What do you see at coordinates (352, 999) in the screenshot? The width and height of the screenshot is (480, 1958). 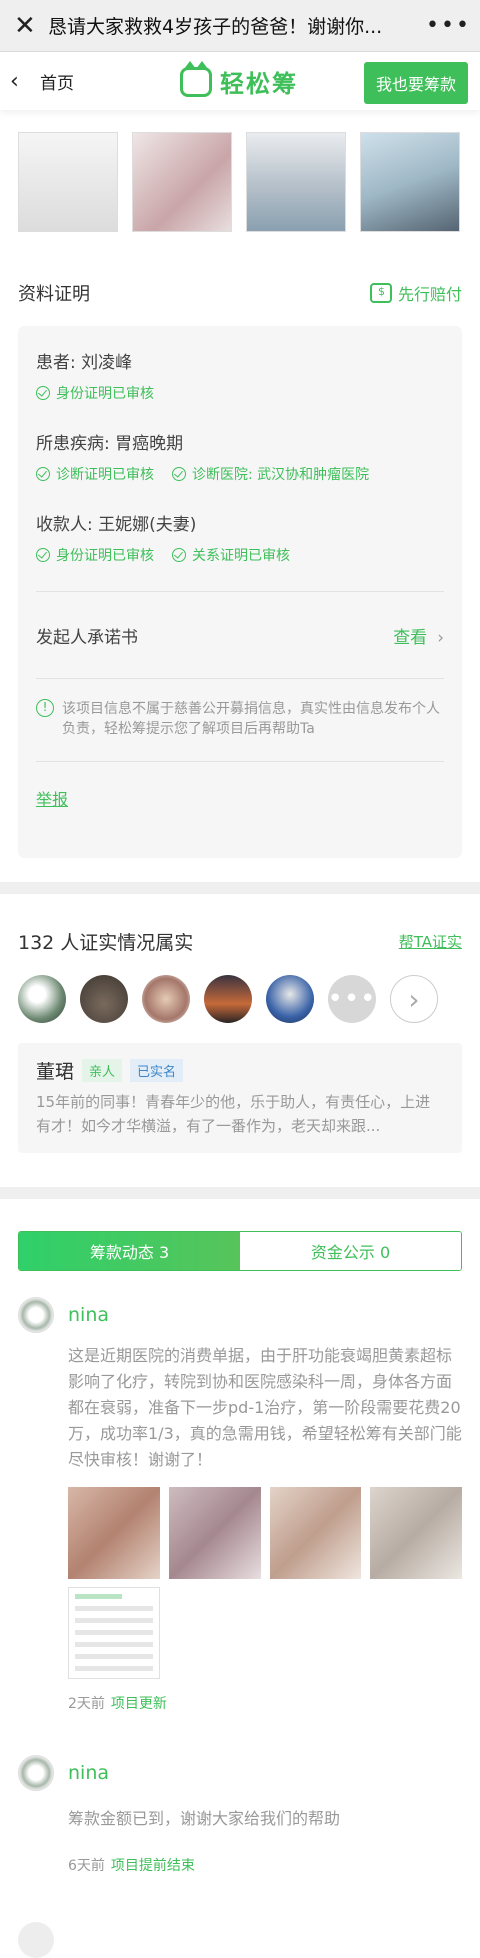 I see `more-avatars-icon: •••` at bounding box center [352, 999].